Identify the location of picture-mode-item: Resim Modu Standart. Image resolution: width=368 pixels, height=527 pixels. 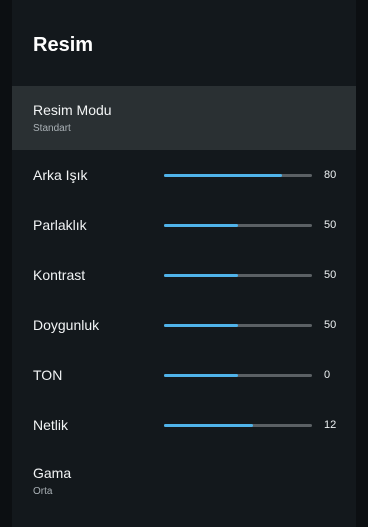
(184, 118).